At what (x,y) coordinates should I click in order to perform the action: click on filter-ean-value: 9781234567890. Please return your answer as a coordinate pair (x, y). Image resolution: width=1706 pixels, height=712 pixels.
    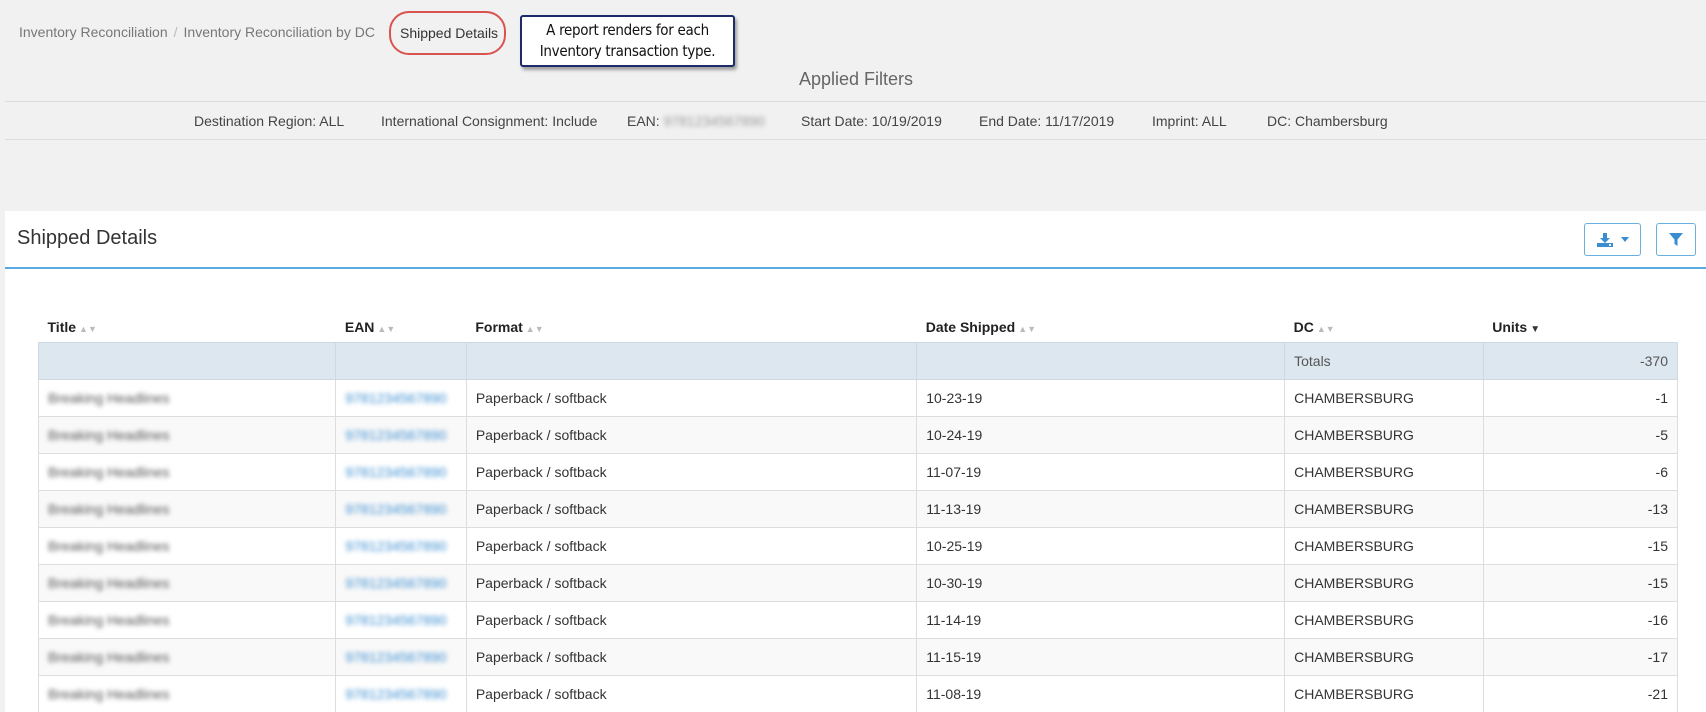
    Looking at the image, I should click on (714, 120).